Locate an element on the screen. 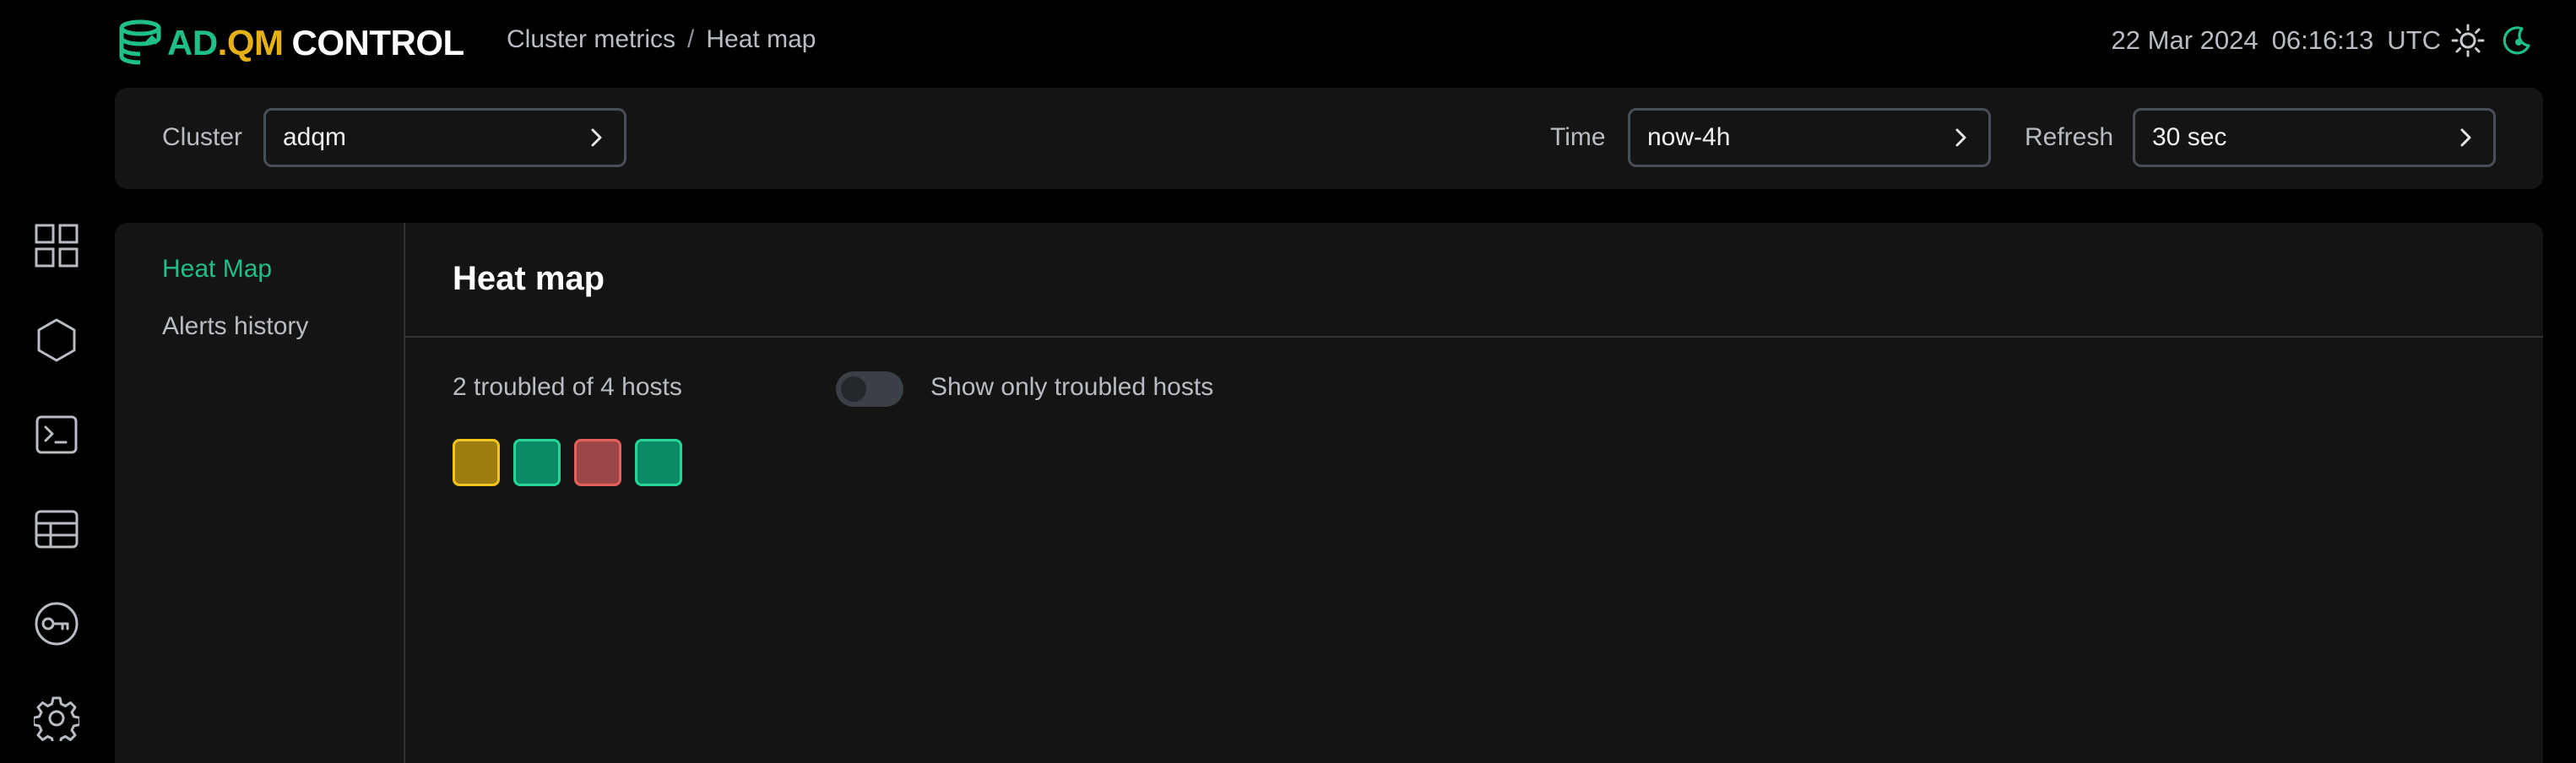  current-date: 22 Mar 2024 is located at coordinates (2185, 40).